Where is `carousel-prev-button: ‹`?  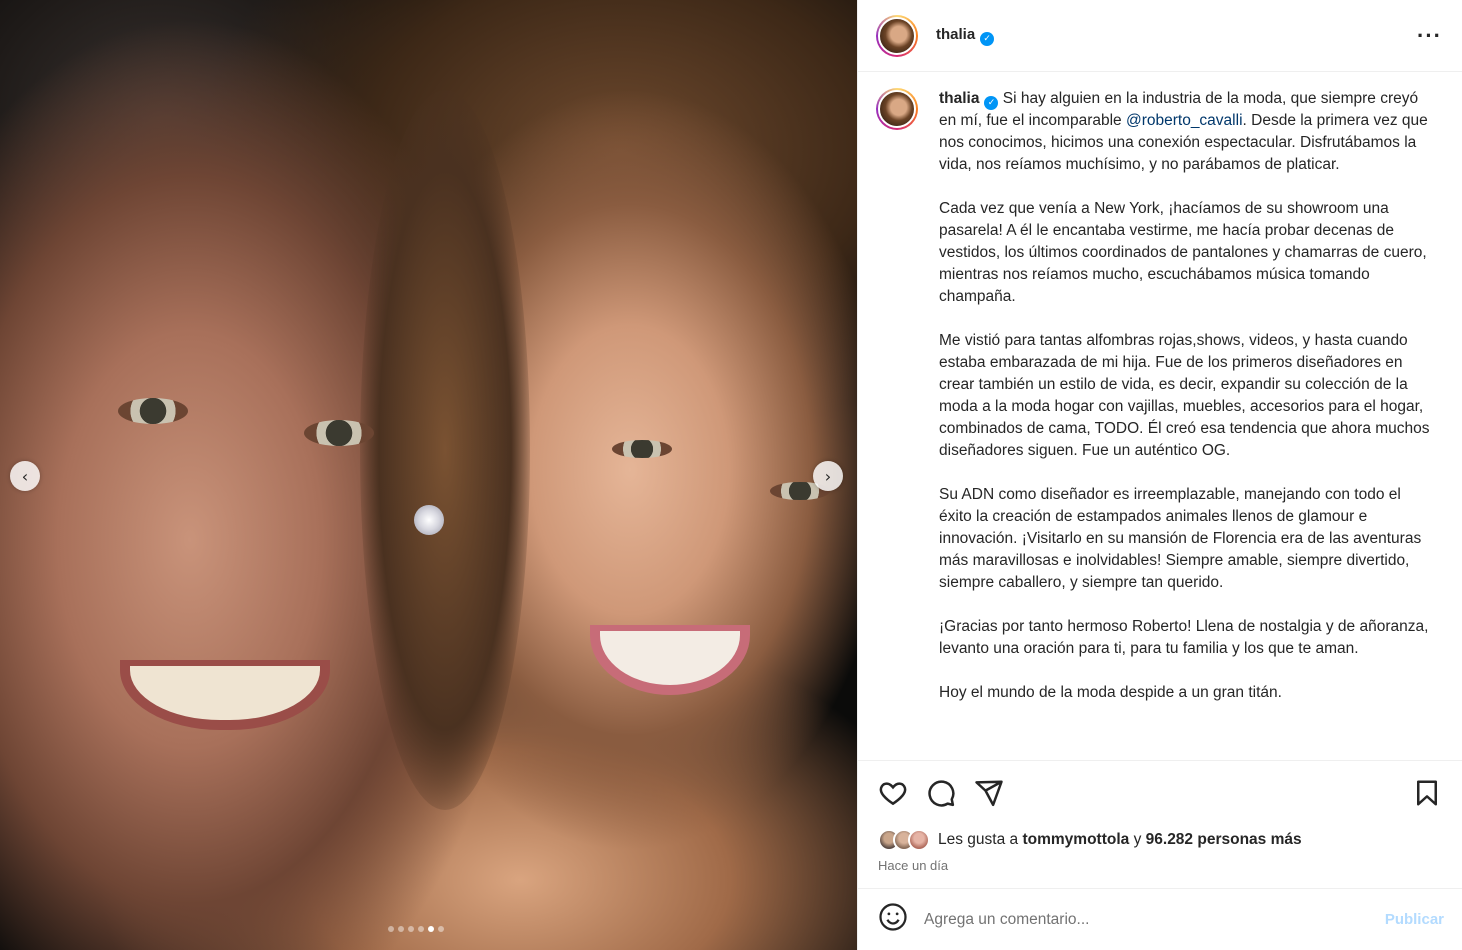
carousel-prev-button: ‹ is located at coordinates (25, 476).